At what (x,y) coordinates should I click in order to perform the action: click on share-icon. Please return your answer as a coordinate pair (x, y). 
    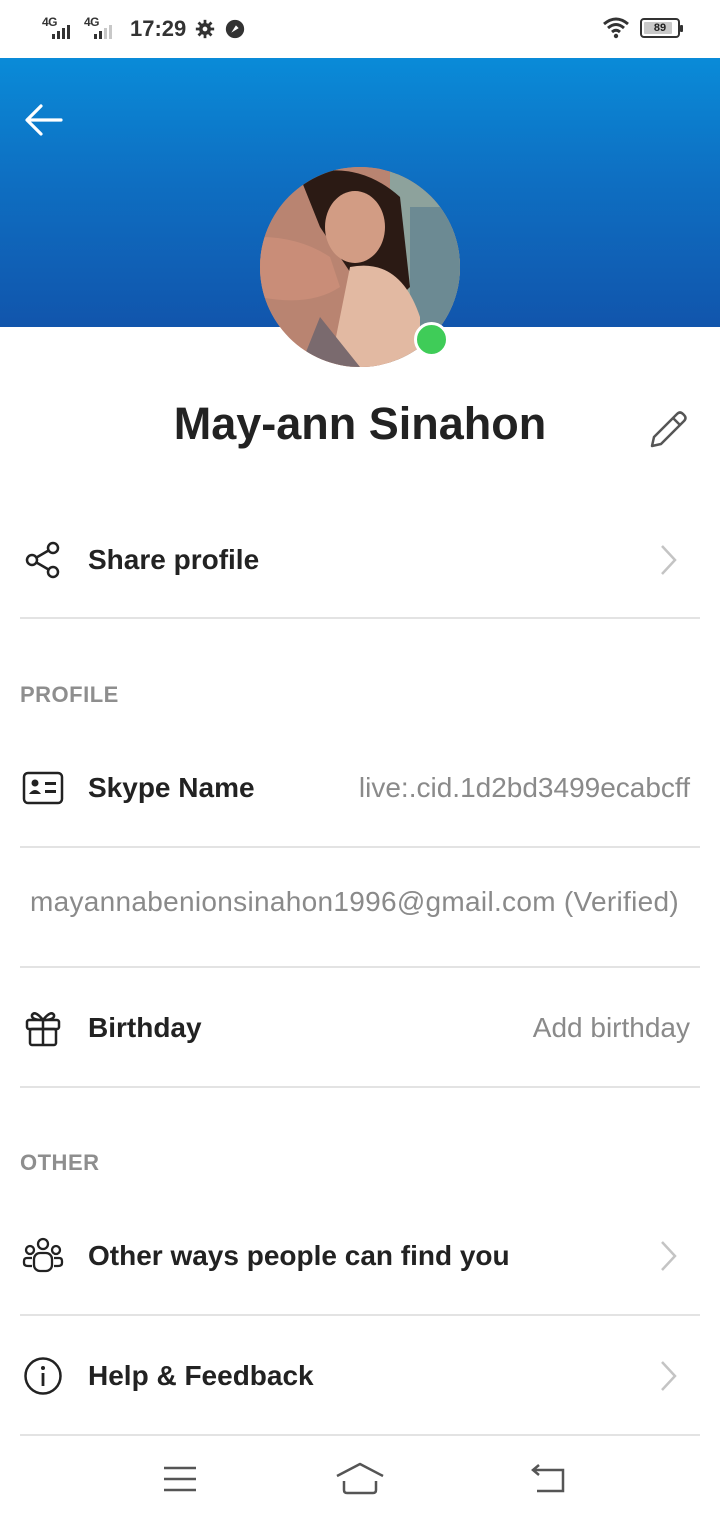
    Looking at the image, I should click on (43, 560).